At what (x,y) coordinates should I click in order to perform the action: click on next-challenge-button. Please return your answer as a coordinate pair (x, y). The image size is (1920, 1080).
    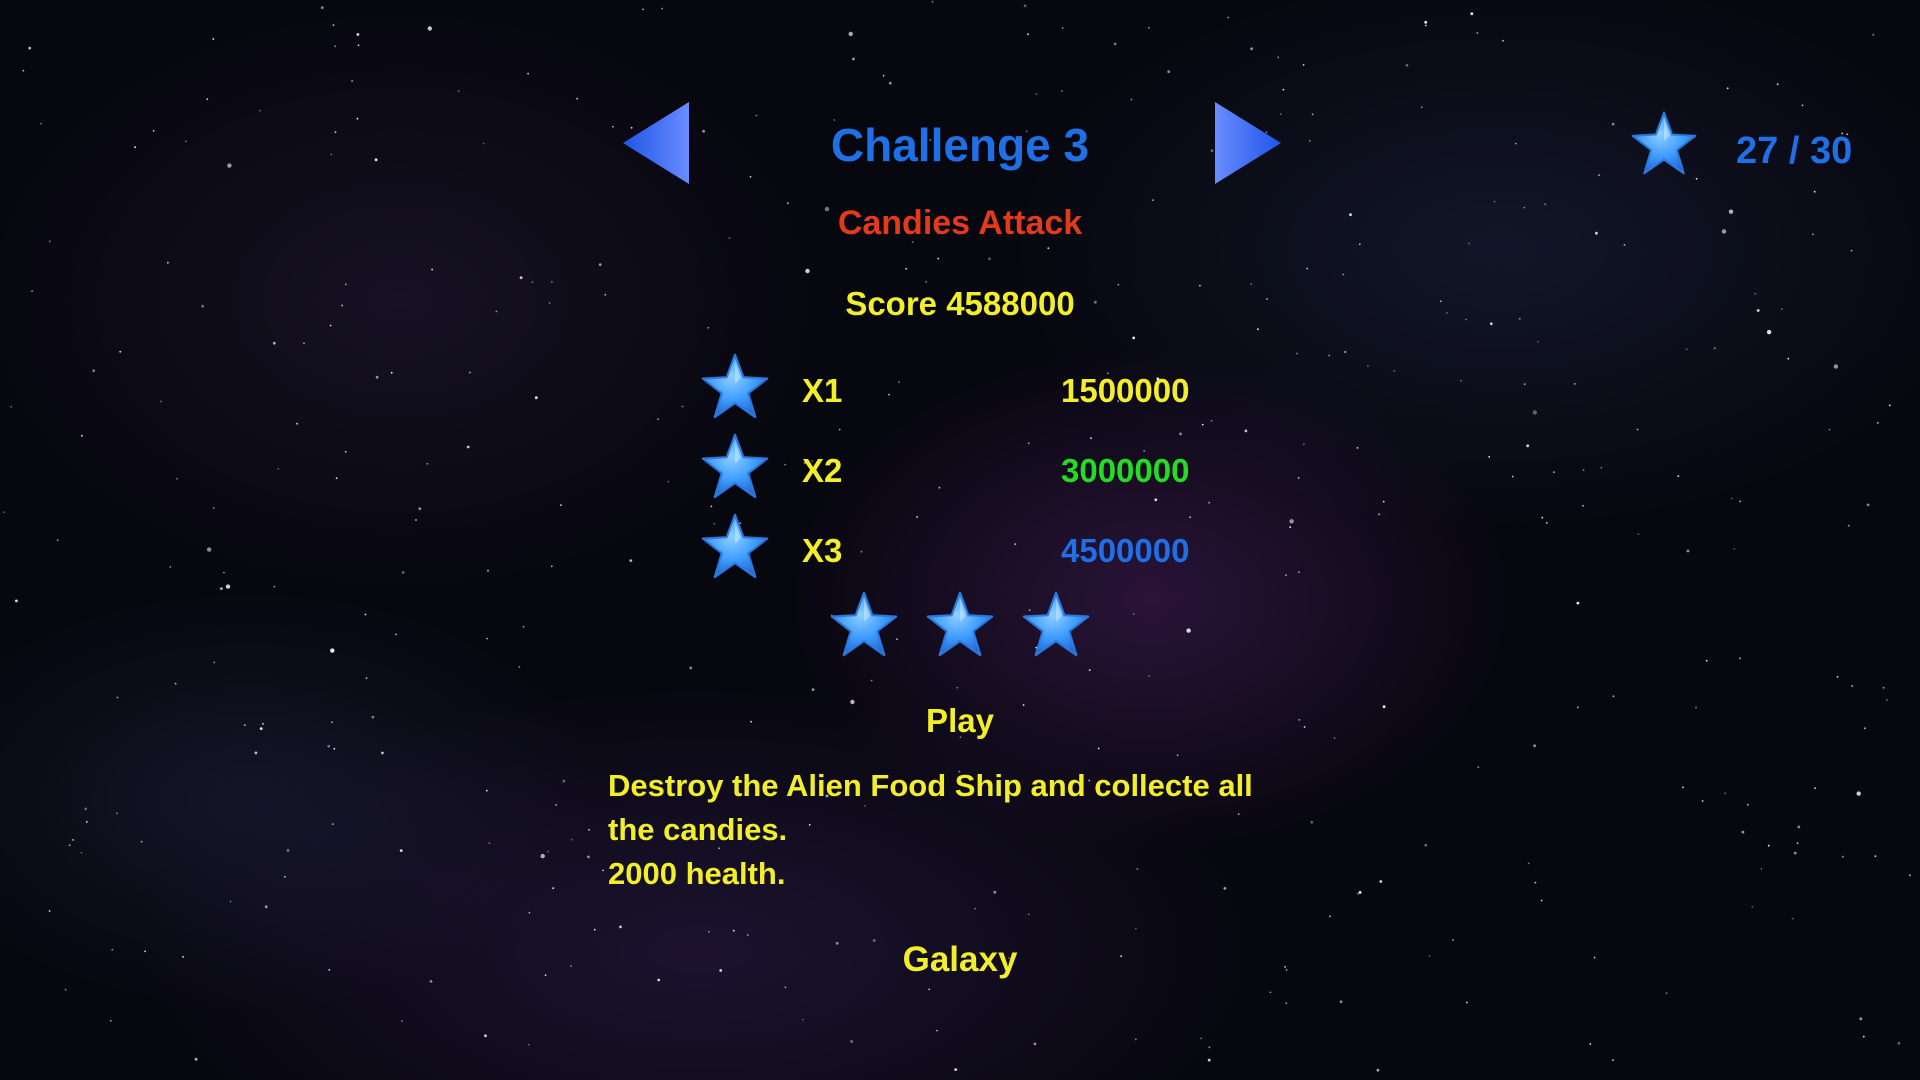
    Looking at the image, I should click on (1248, 145).